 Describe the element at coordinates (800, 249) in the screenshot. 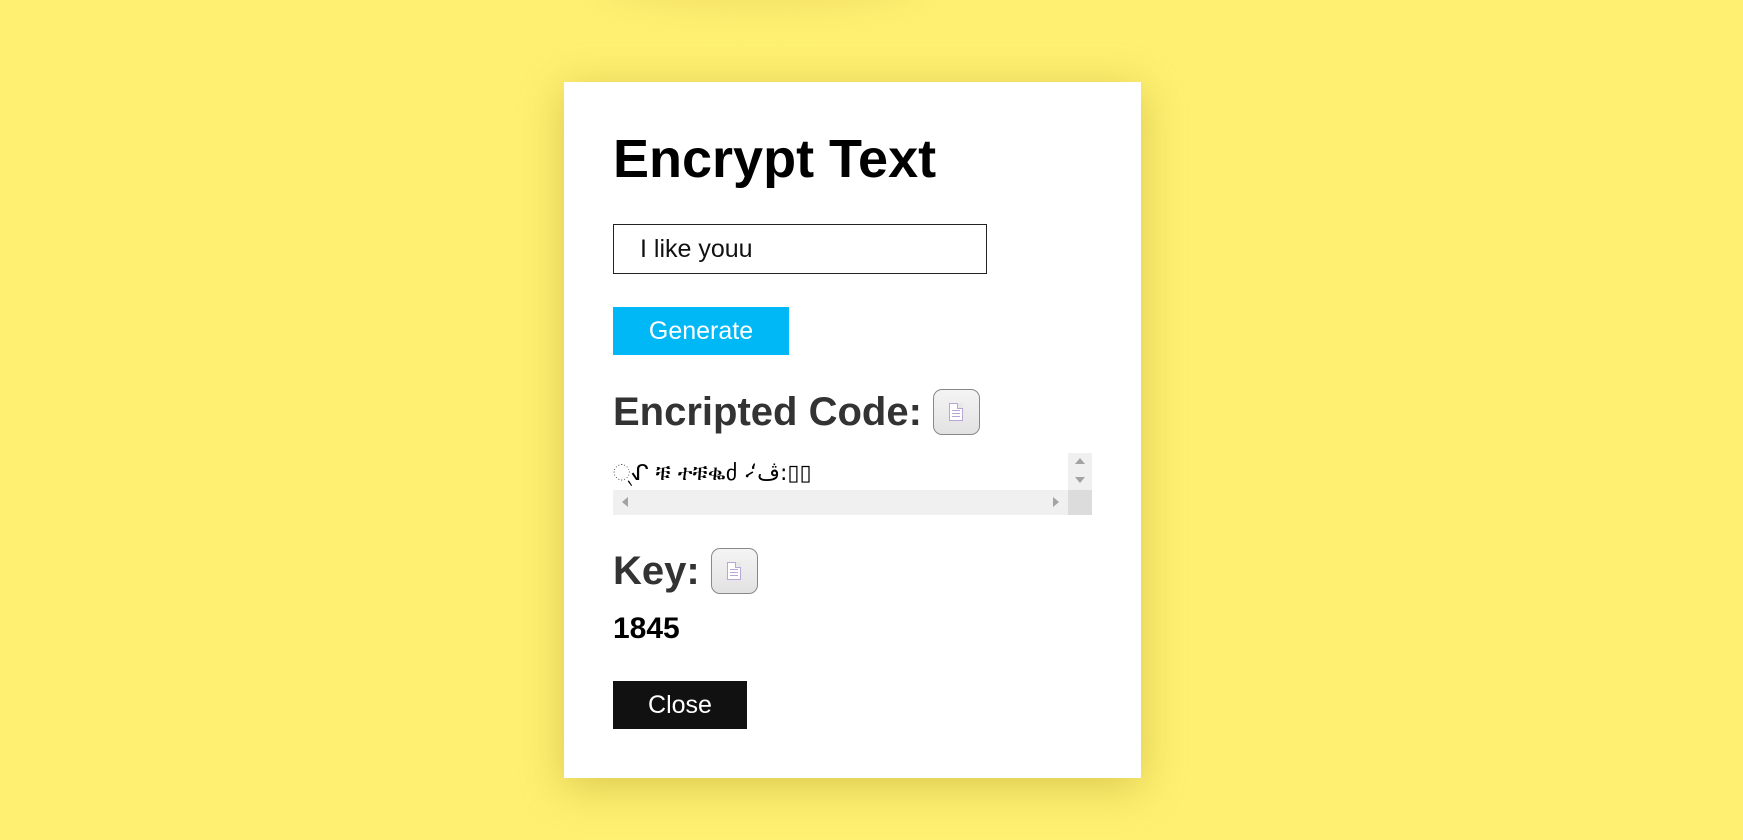

I see `plain-text-input` at that location.